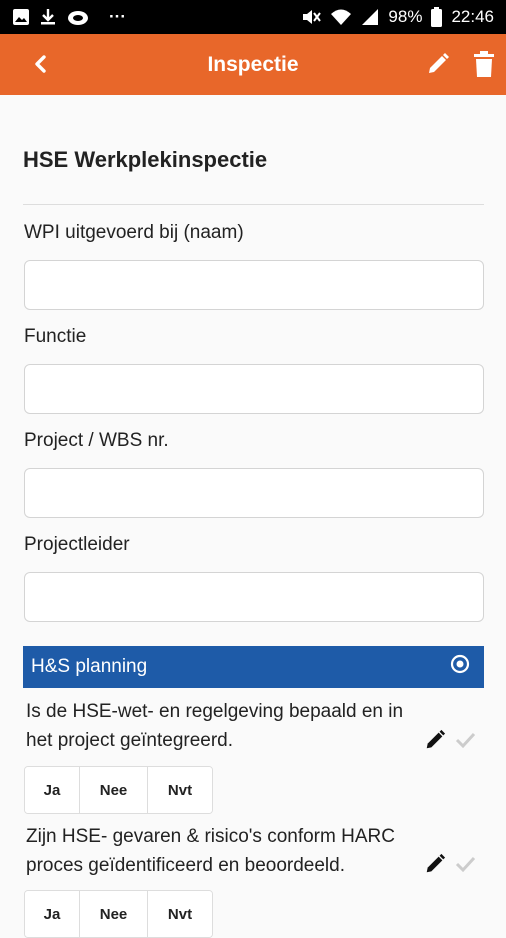 The image size is (506, 938). I want to click on app-bar: Inspectie, so click(253, 64).